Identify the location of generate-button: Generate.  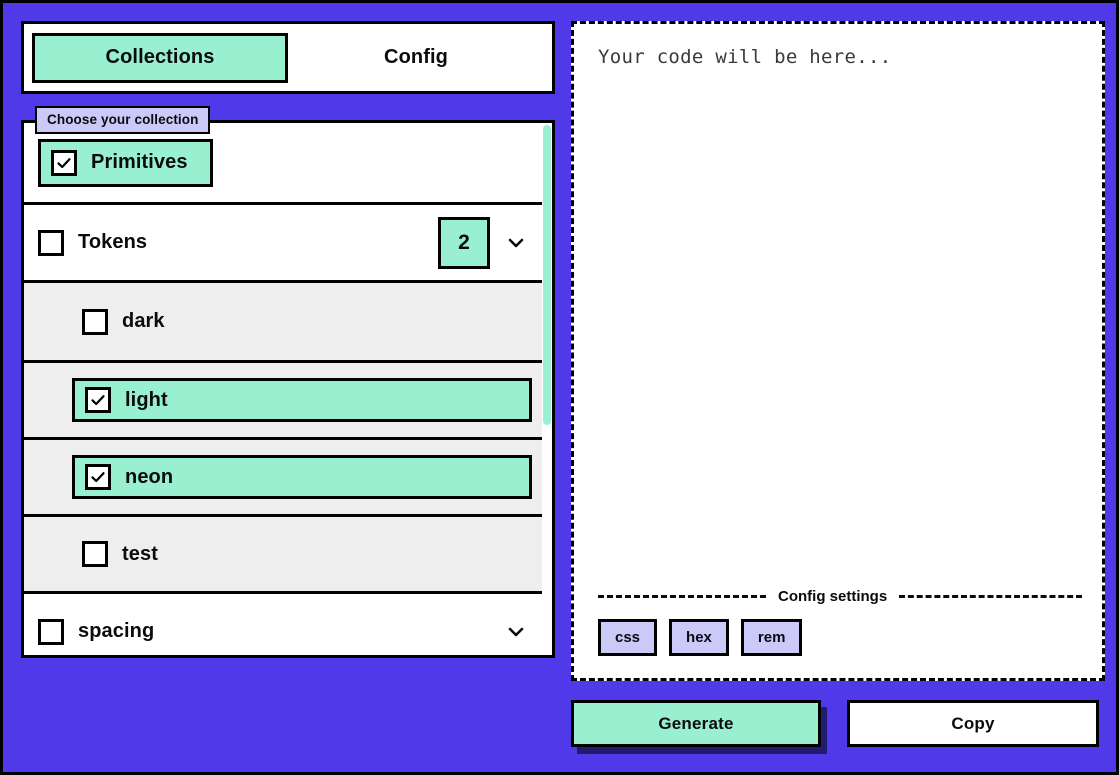
(696, 723).